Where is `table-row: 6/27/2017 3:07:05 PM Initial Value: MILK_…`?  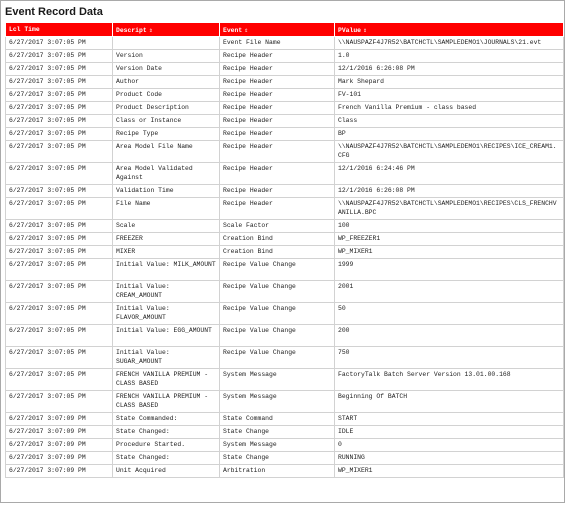 table-row: 6/27/2017 3:07:05 PM Initial Value: MILK_… is located at coordinates (284, 269).